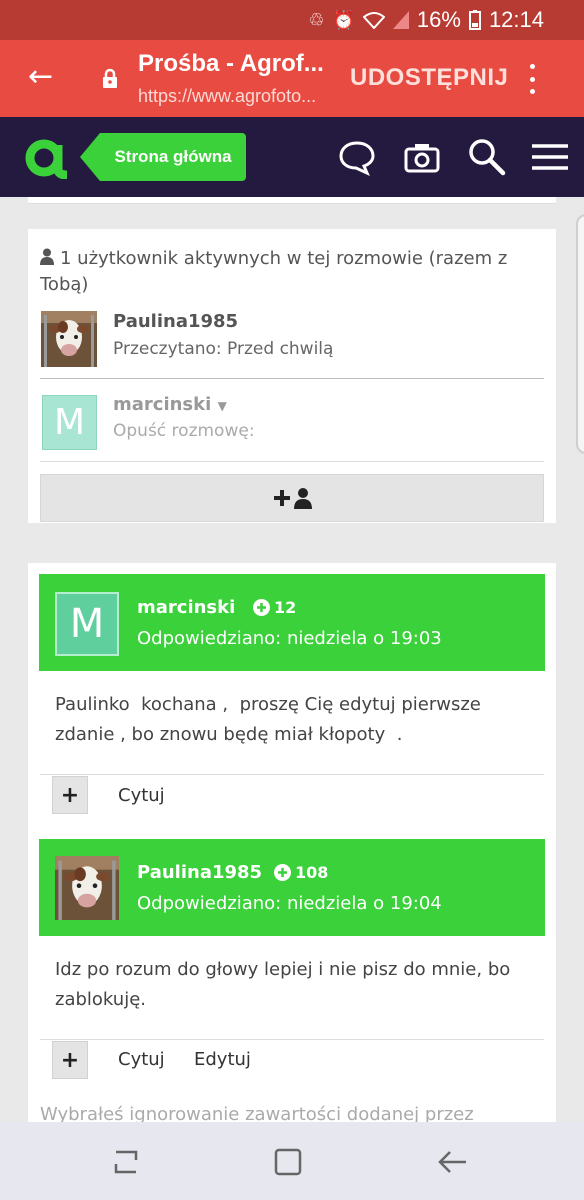 The height and width of the screenshot is (1200, 584). What do you see at coordinates (316, 19) in the screenshot?
I see `recycle-icon: ♲` at bounding box center [316, 19].